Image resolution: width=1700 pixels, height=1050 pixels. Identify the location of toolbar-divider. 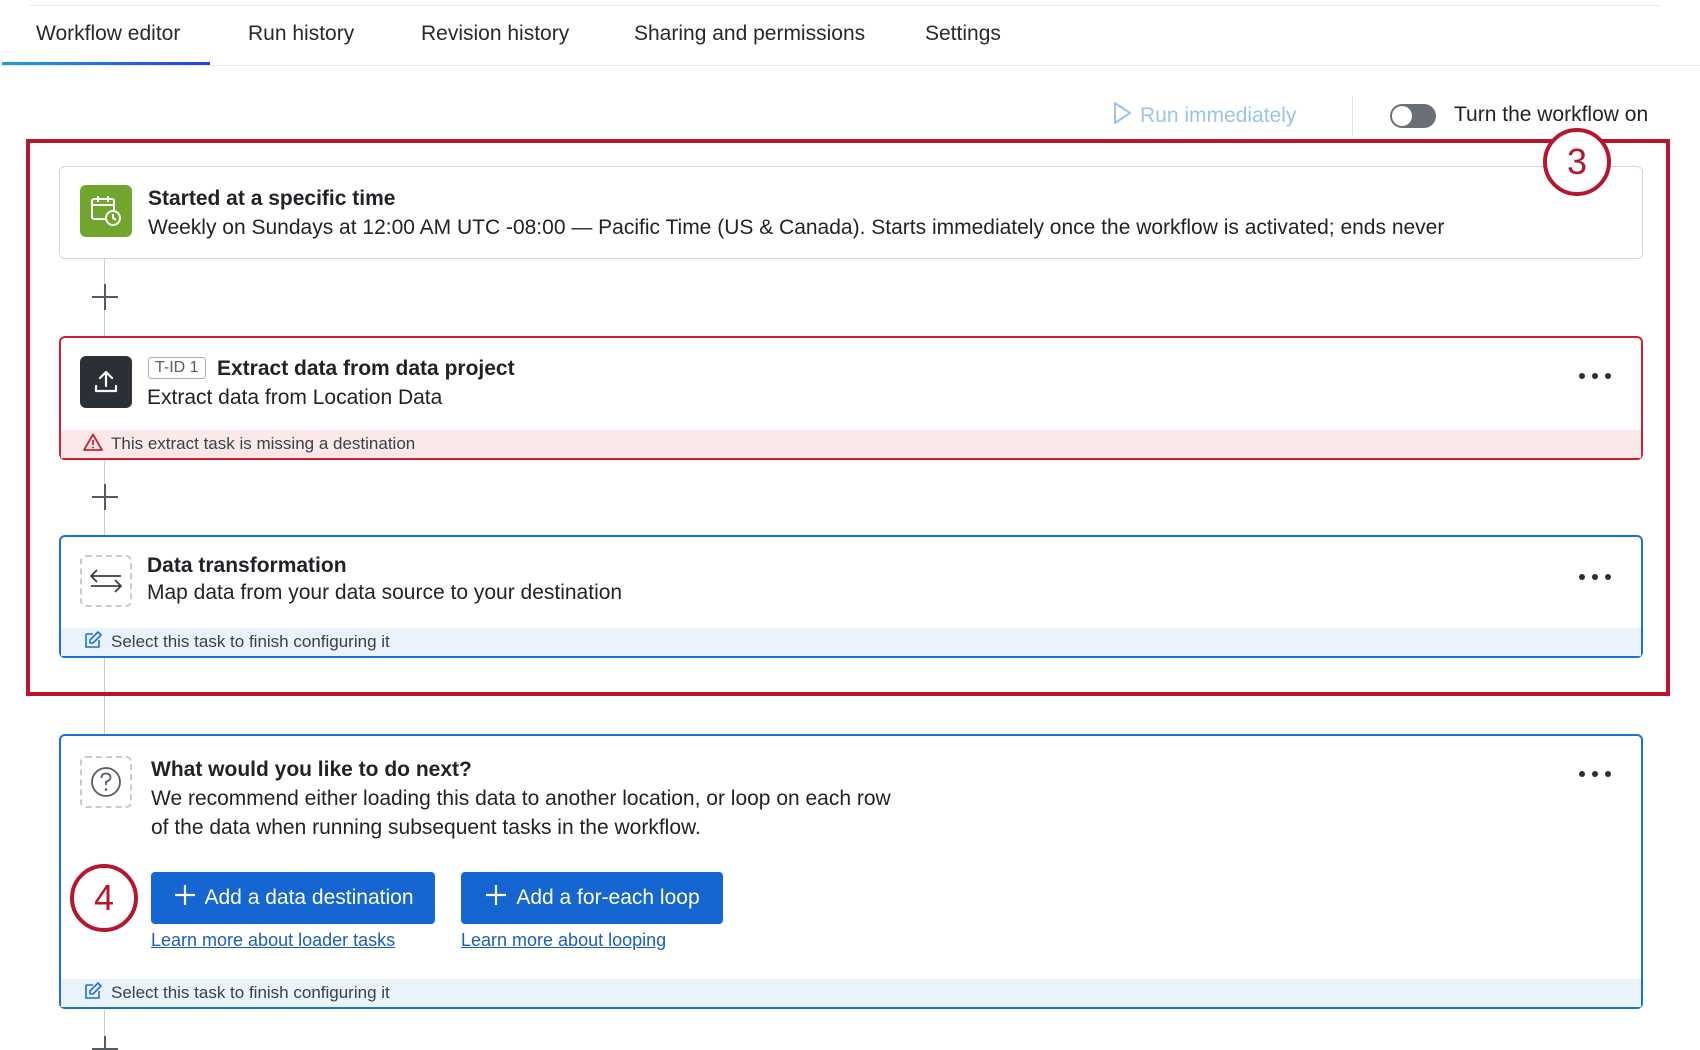
(1352, 116).